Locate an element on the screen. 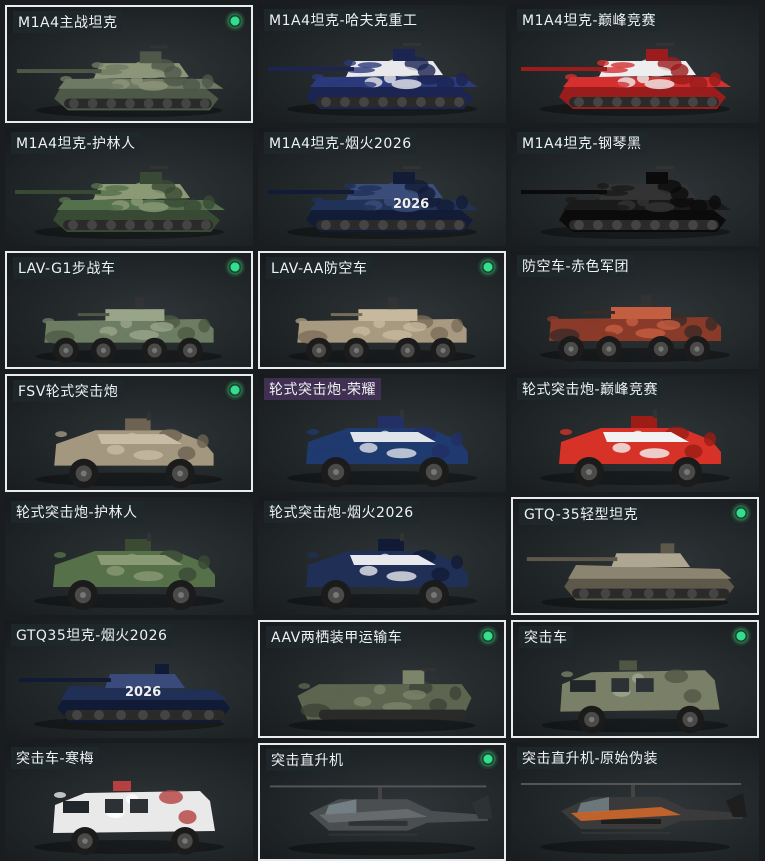 This screenshot has height=861, width=765. vehicle-card-13: 轮式突击炮-护林人 is located at coordinates (129, 556).